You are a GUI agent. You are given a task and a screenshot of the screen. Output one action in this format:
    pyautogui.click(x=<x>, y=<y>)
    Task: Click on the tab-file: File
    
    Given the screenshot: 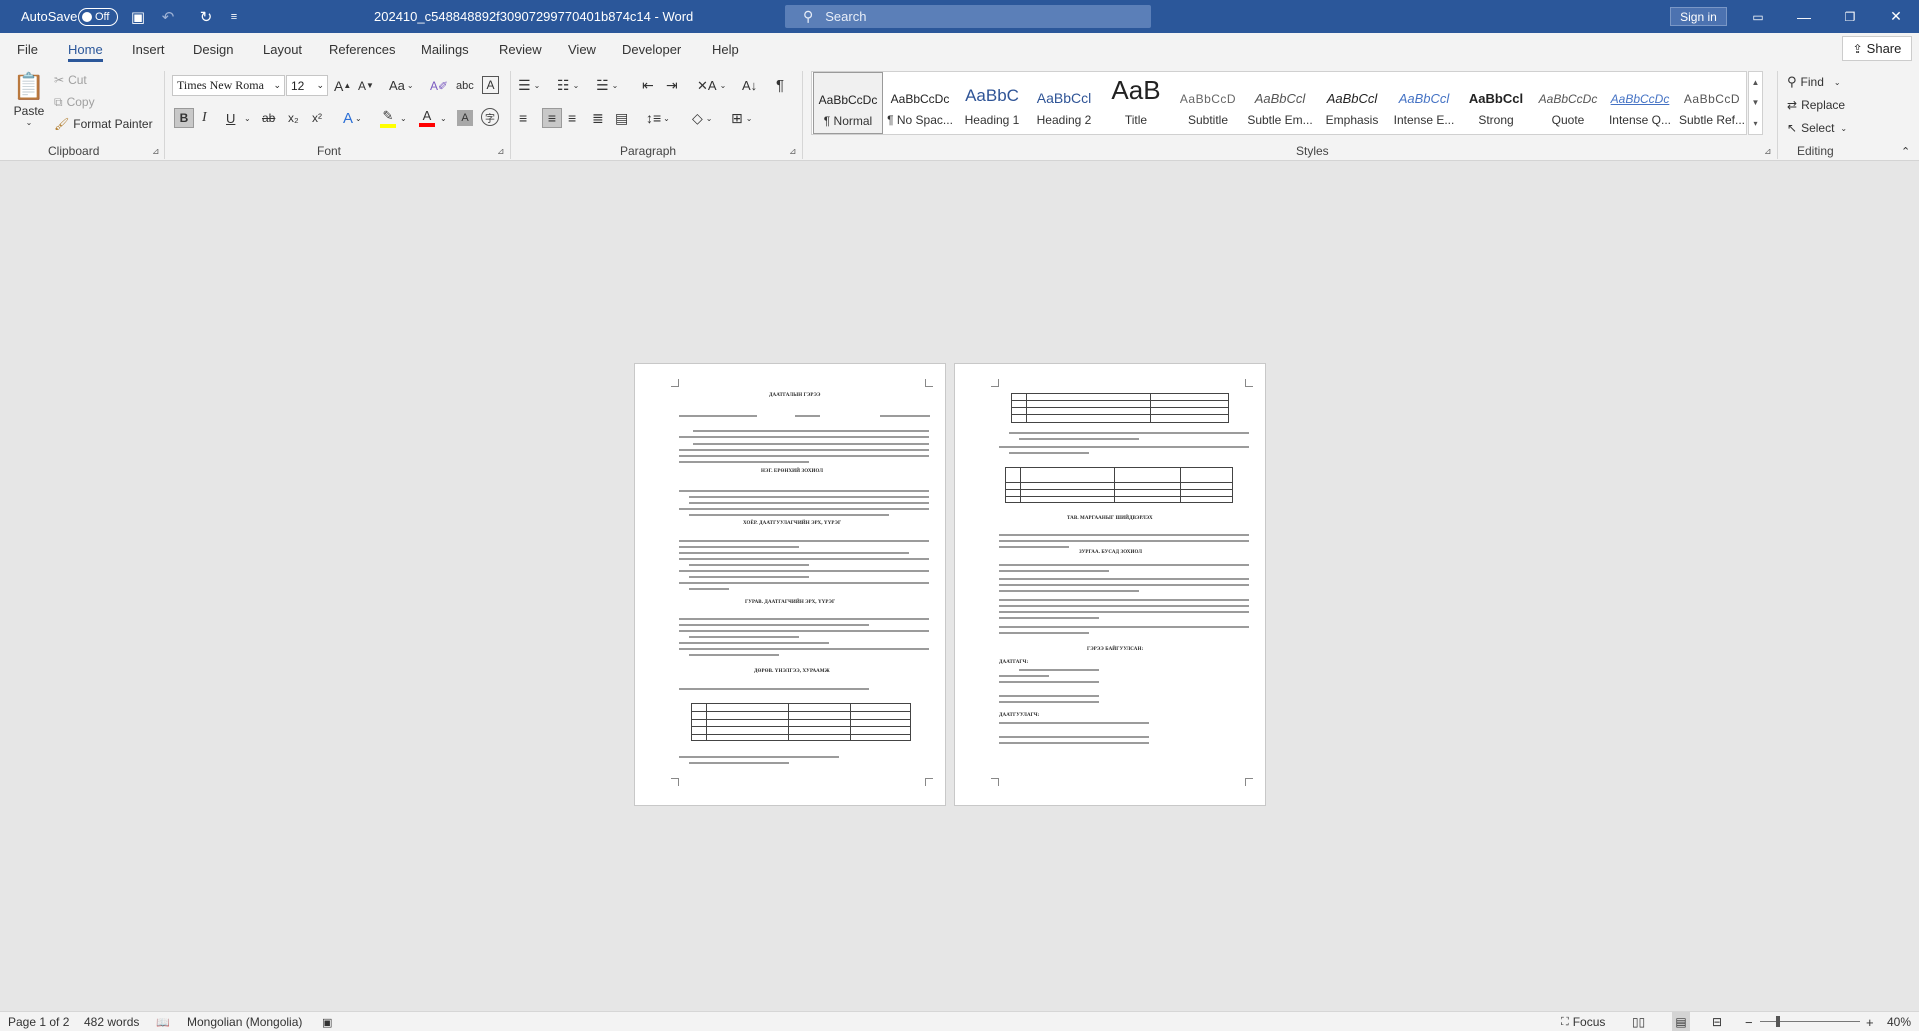 What is the action you would take?
    pyautogui.click(x=27, y=49)
    